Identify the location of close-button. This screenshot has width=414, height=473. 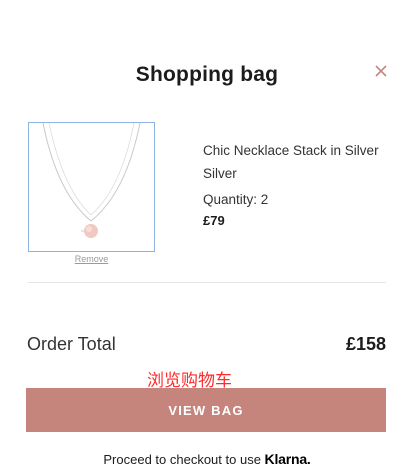
(382, 72).